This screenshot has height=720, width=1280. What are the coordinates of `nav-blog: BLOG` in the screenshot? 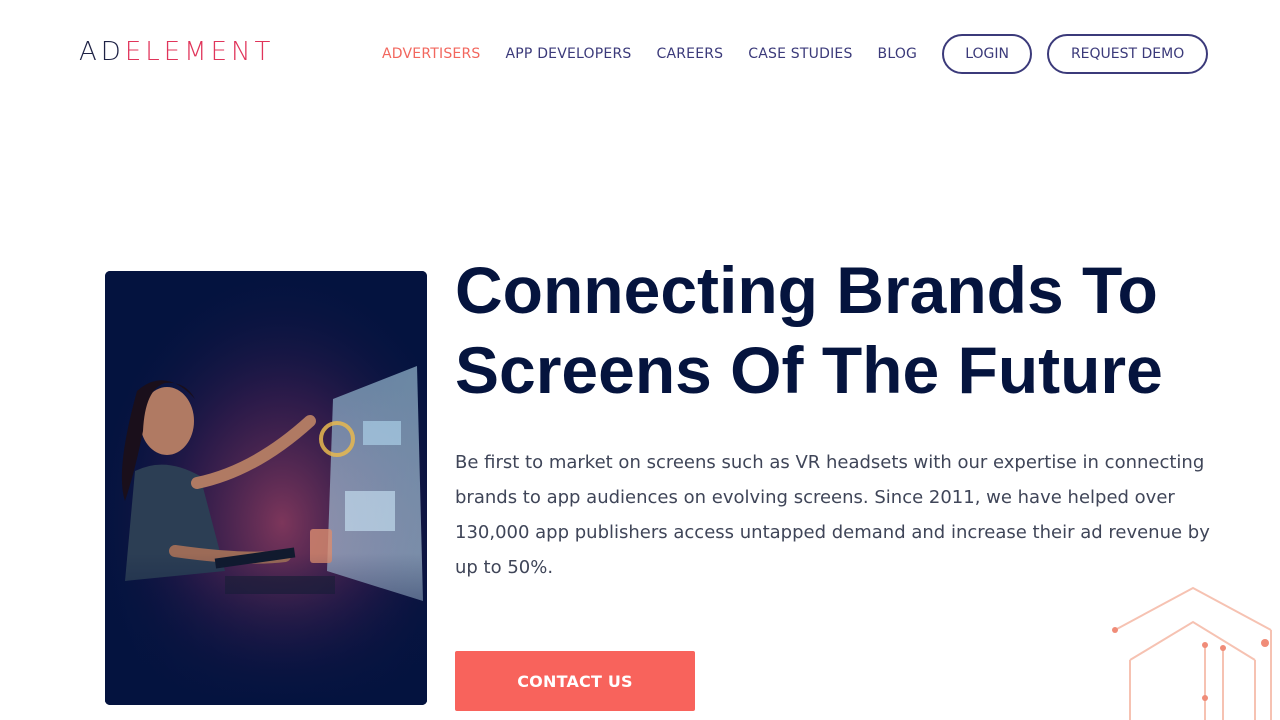 It's located at (898, 54).